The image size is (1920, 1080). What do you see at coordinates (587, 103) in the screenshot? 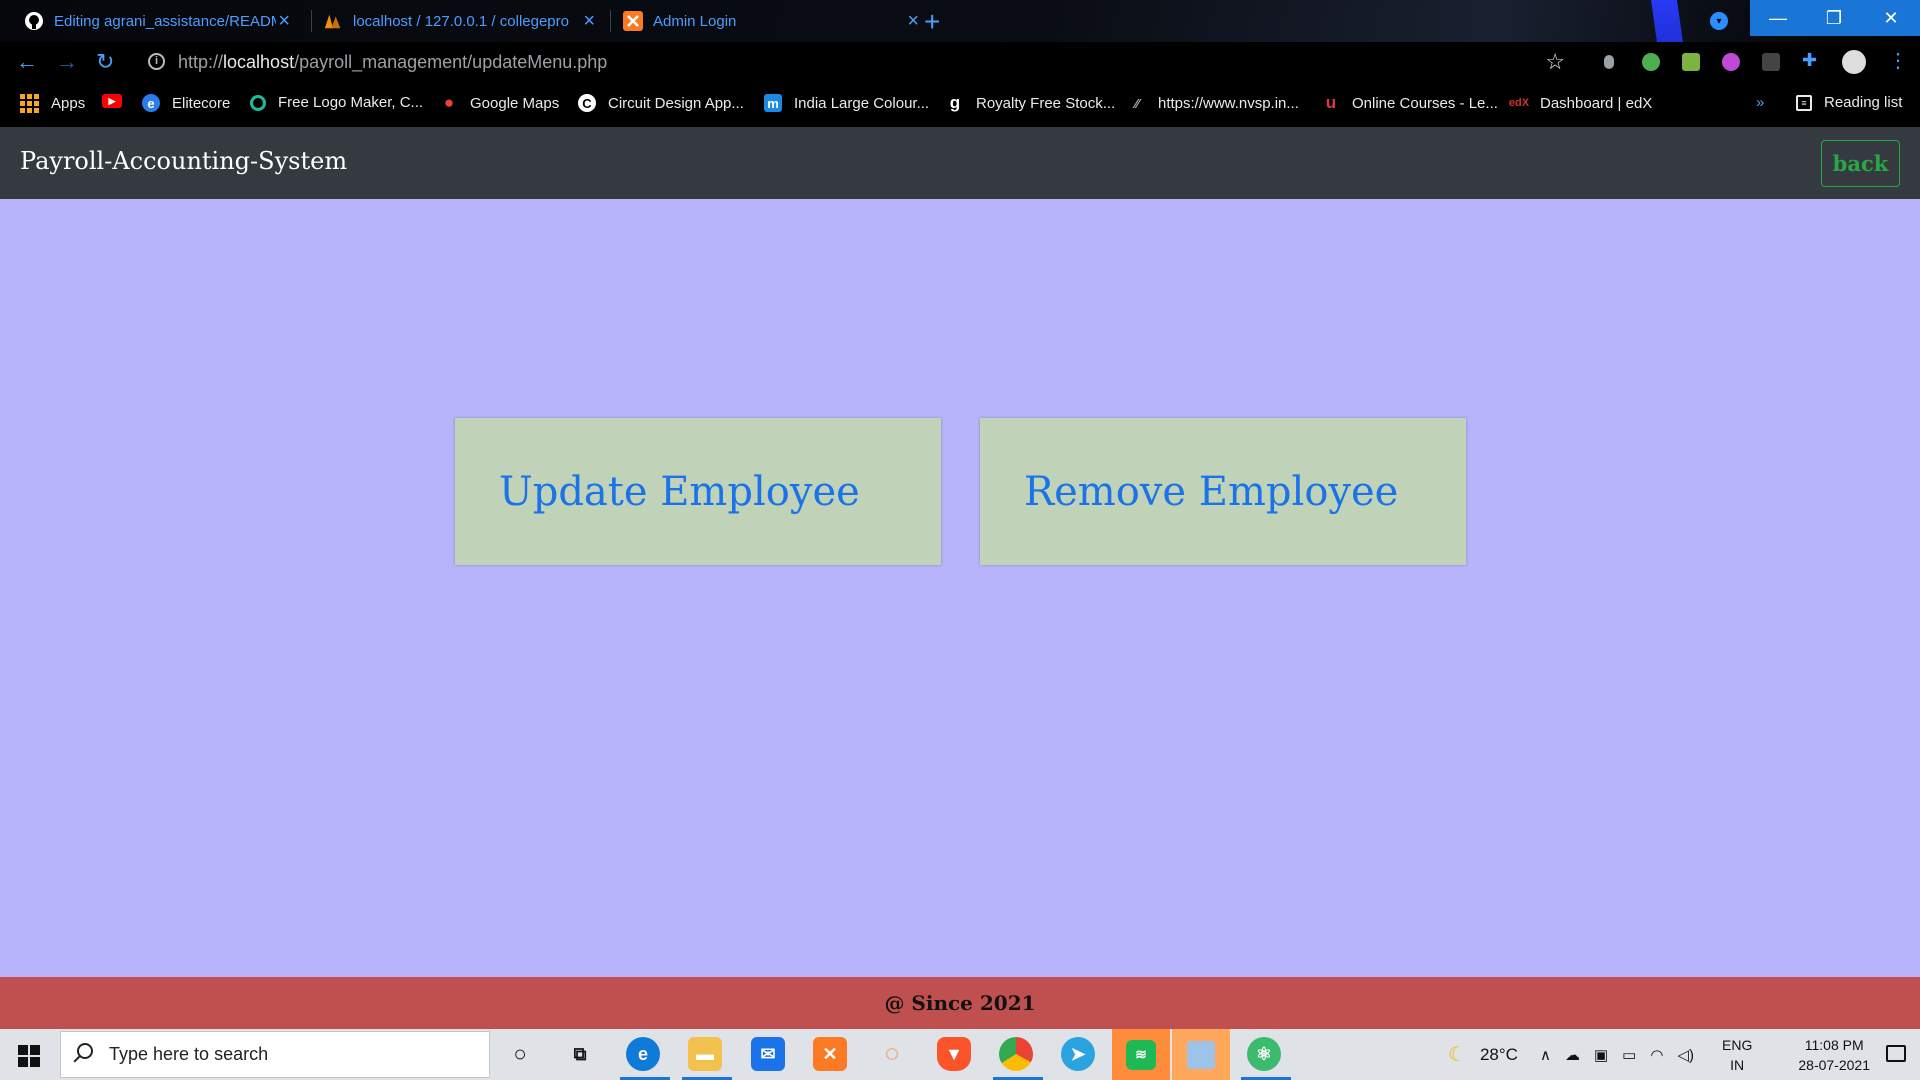
I see `circuit-icon: C` at bounding box center [587, 103].